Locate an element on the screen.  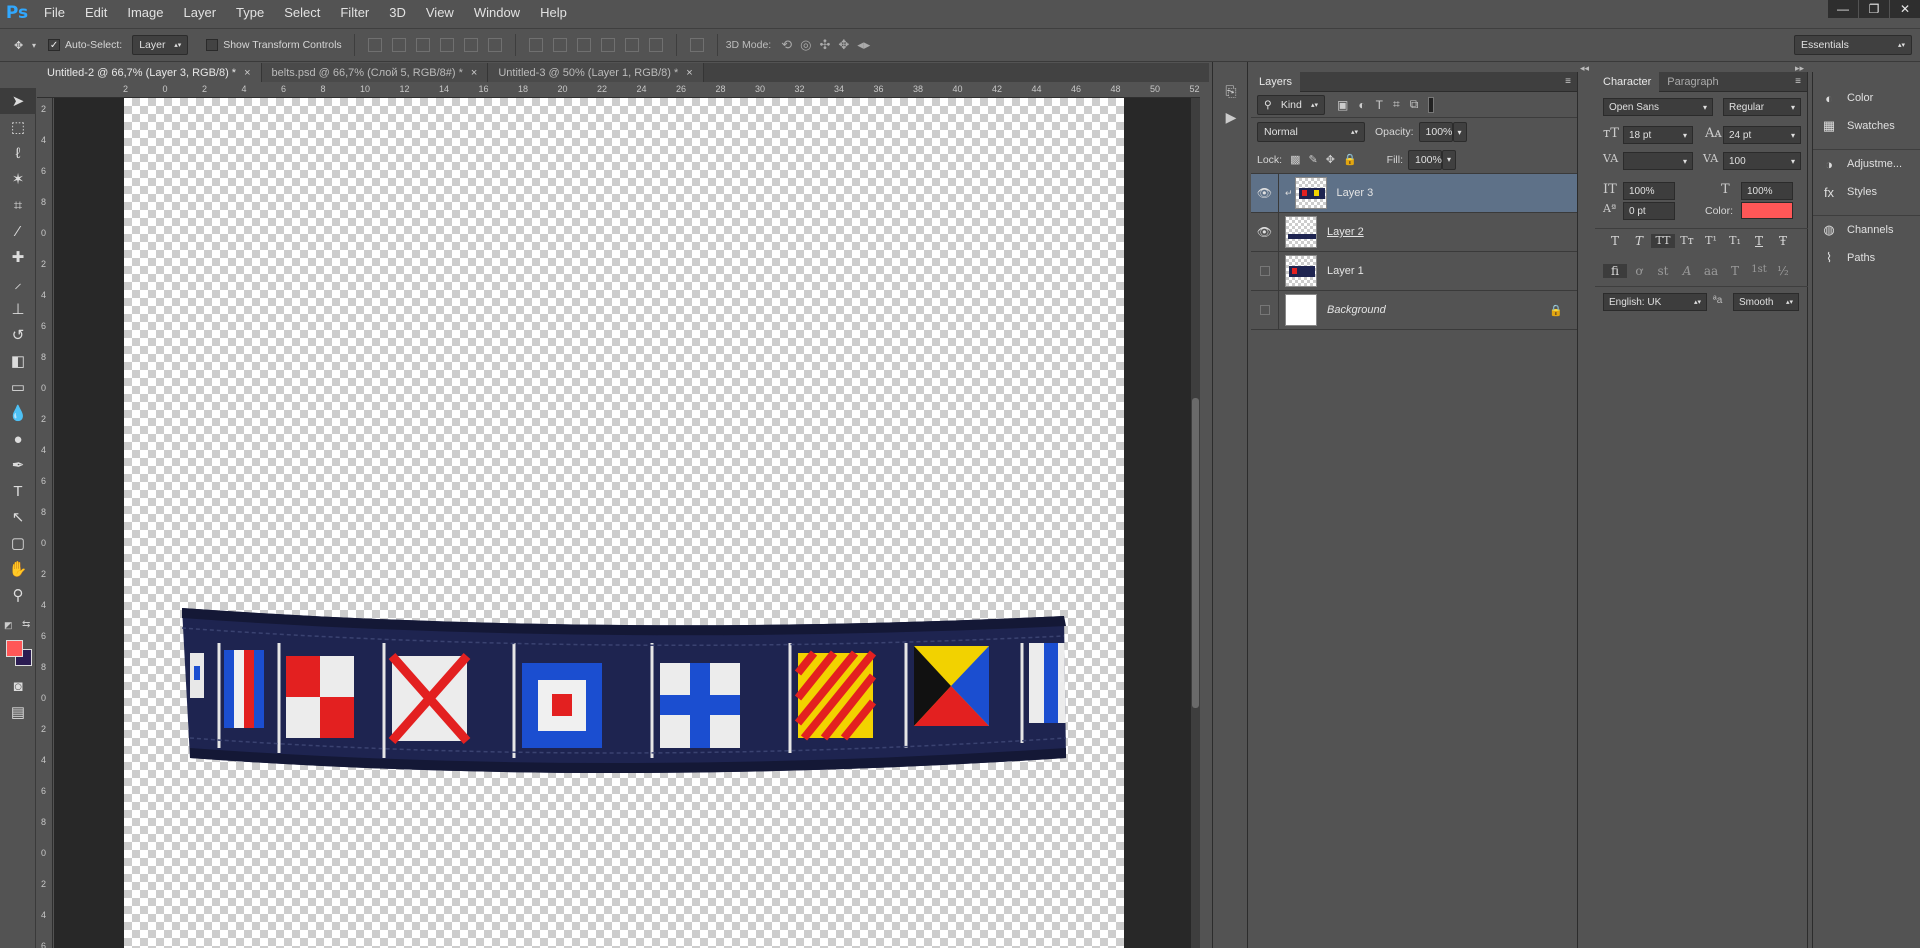
align-bottom-edges-icon is located at coordinates (422, 45).